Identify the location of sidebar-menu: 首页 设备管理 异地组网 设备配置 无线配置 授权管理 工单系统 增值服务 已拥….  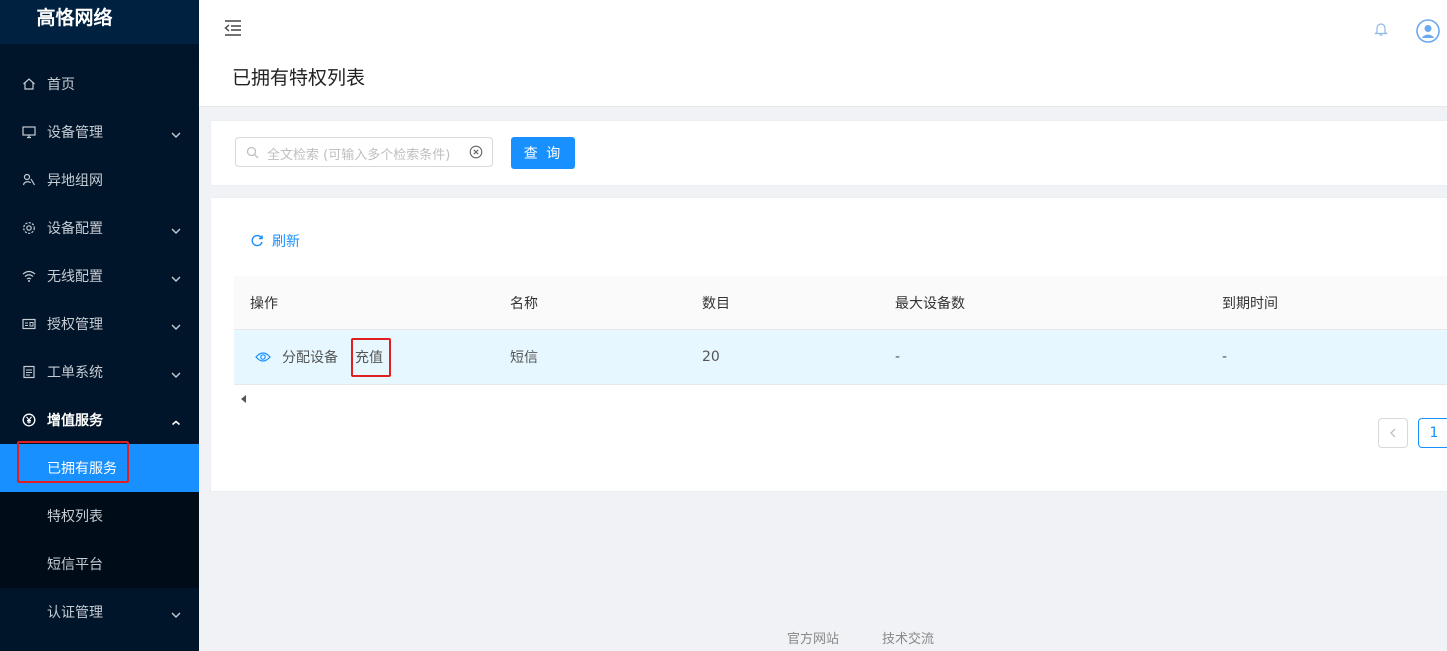
(99, 348).